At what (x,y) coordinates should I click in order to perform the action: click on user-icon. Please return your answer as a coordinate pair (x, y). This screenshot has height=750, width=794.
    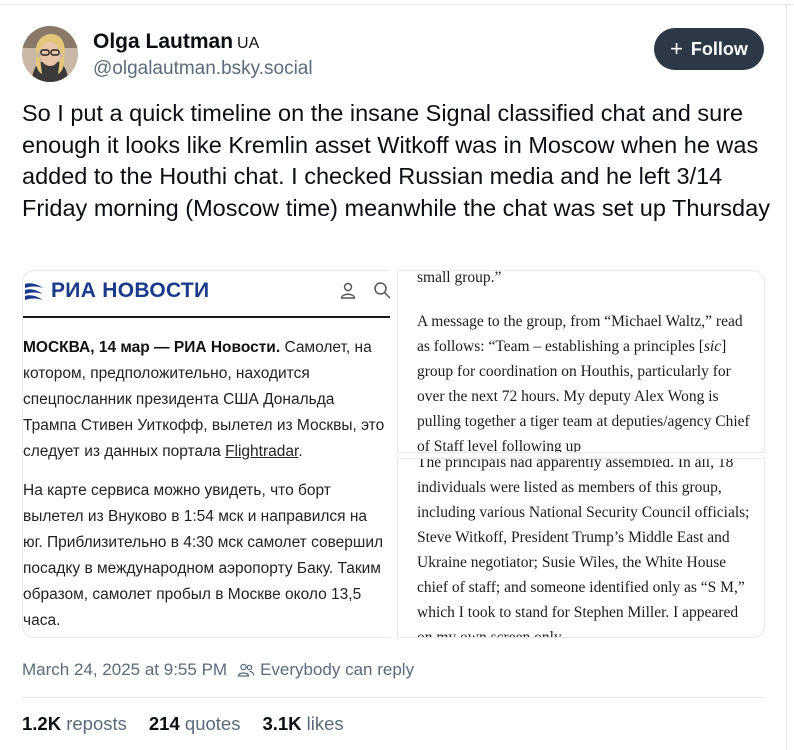
    Looking at the image, I should click on (348, 290).